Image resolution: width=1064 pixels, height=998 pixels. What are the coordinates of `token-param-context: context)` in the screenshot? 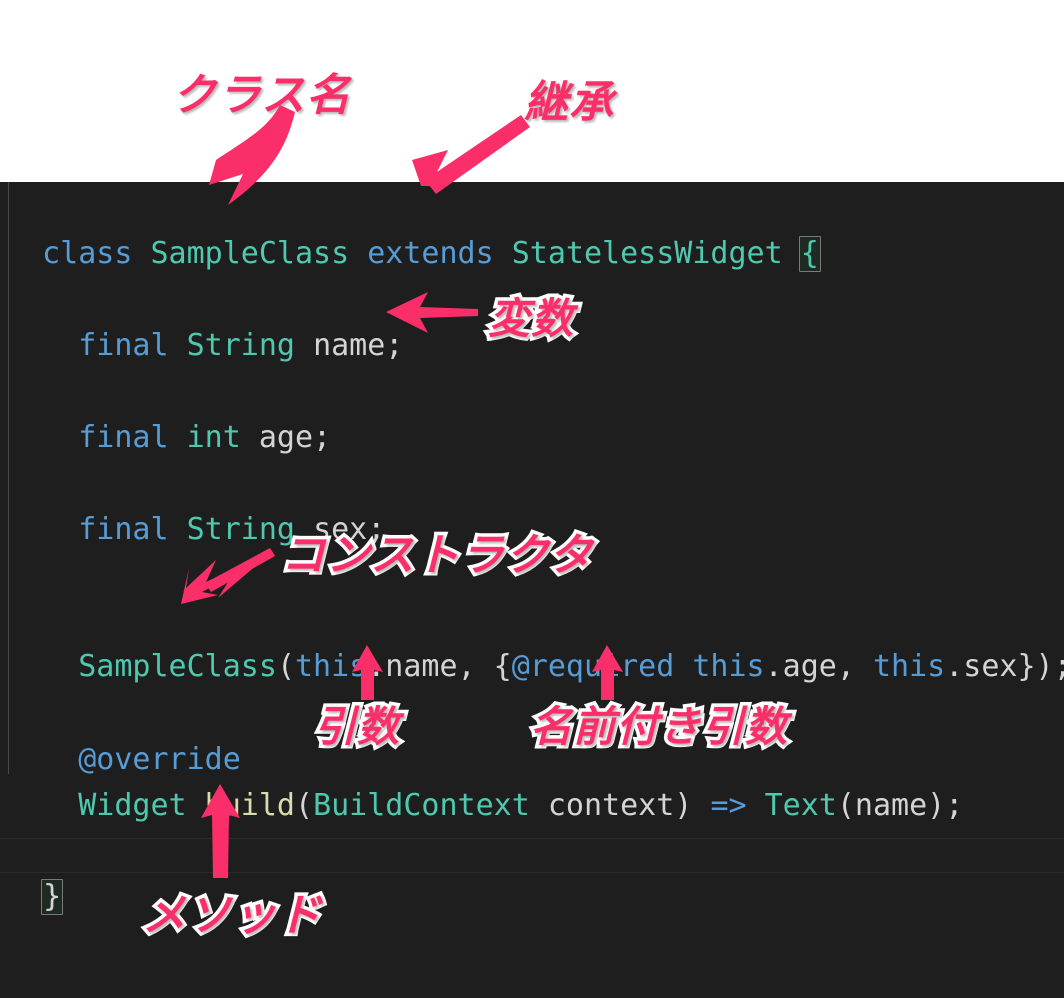 It's located at (620, 805).